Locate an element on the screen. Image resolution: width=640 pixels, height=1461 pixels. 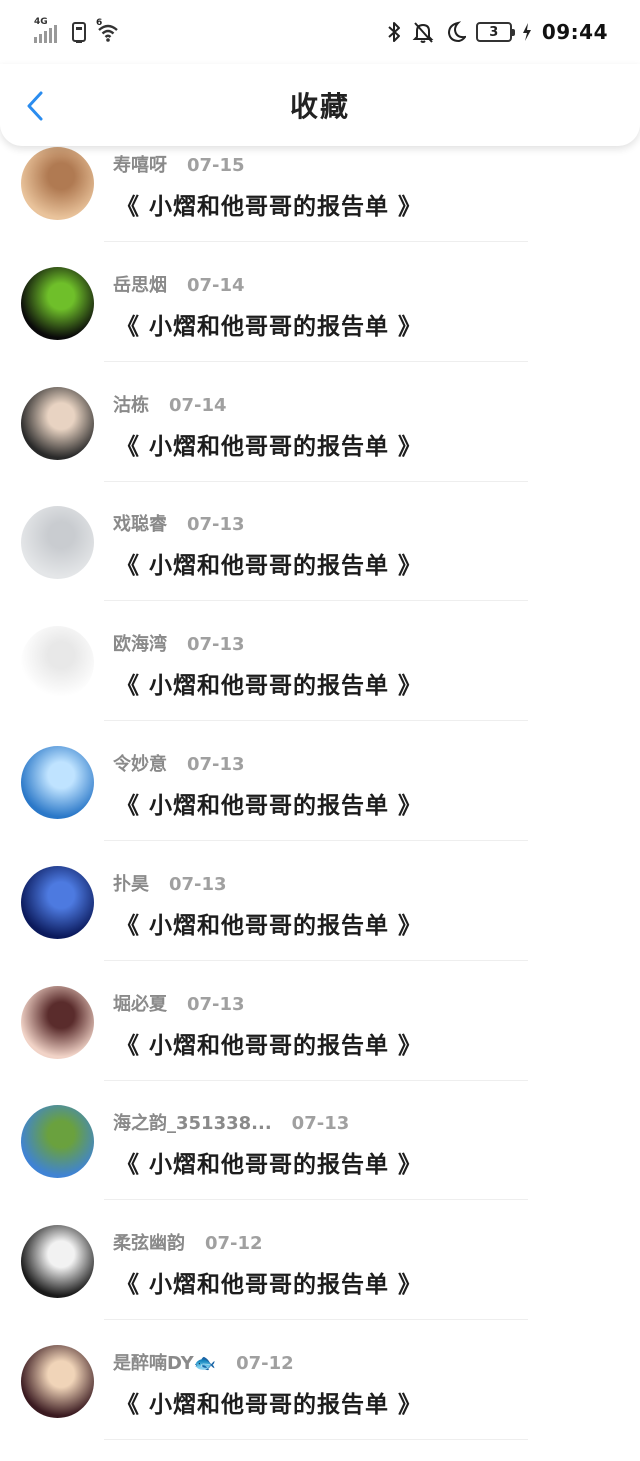
author-name: 岳思烟 is located at coordinates (140, 284).